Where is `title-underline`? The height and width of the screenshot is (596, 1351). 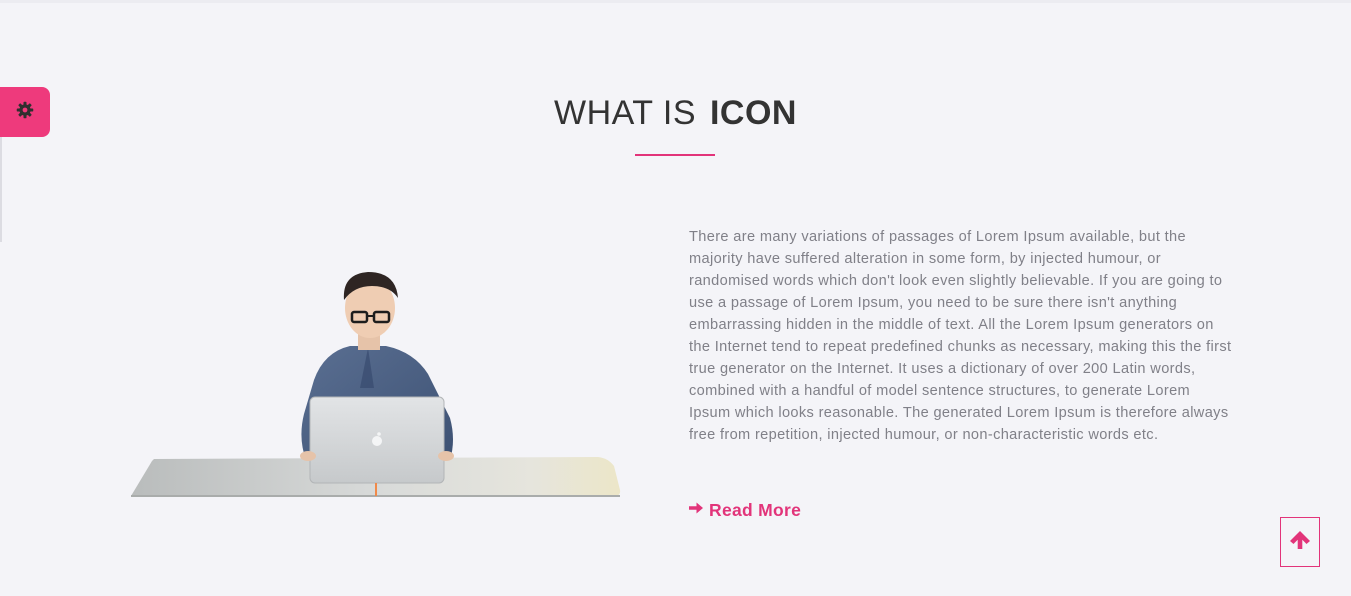
title-underline is located at coordinates (675, 155).